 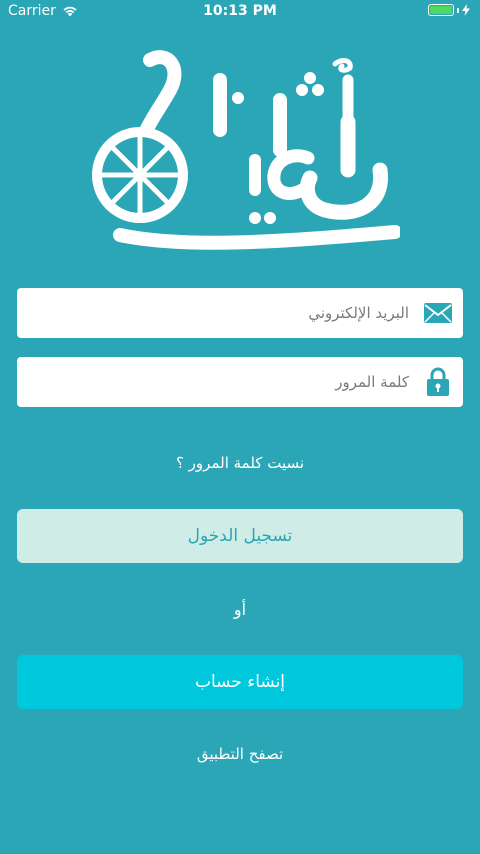 What do you see at coordinates (240, 463) in the screenshot?
I see `forgot-password-link: نسيت كلمة المرور ؟` at bounding box center [240, 463].